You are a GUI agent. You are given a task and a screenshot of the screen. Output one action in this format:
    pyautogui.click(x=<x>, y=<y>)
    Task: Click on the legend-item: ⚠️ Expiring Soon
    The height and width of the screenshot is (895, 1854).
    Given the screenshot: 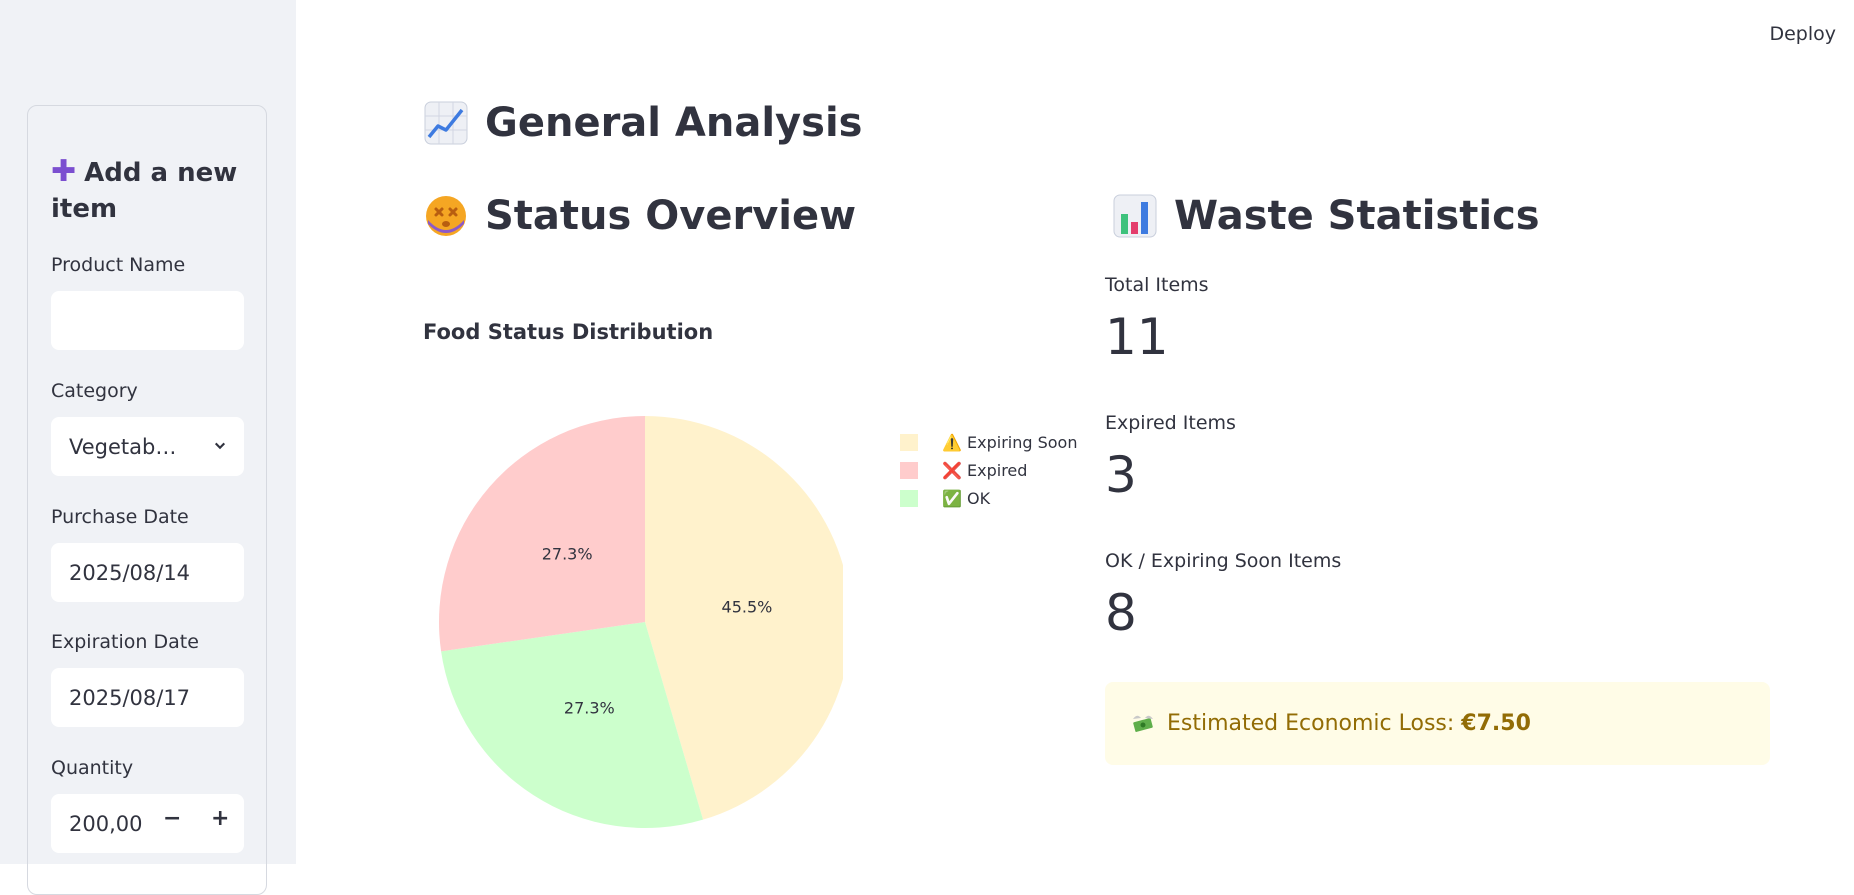 What is the action you would take?
    pyautogui.click(x=988, y=442)
    